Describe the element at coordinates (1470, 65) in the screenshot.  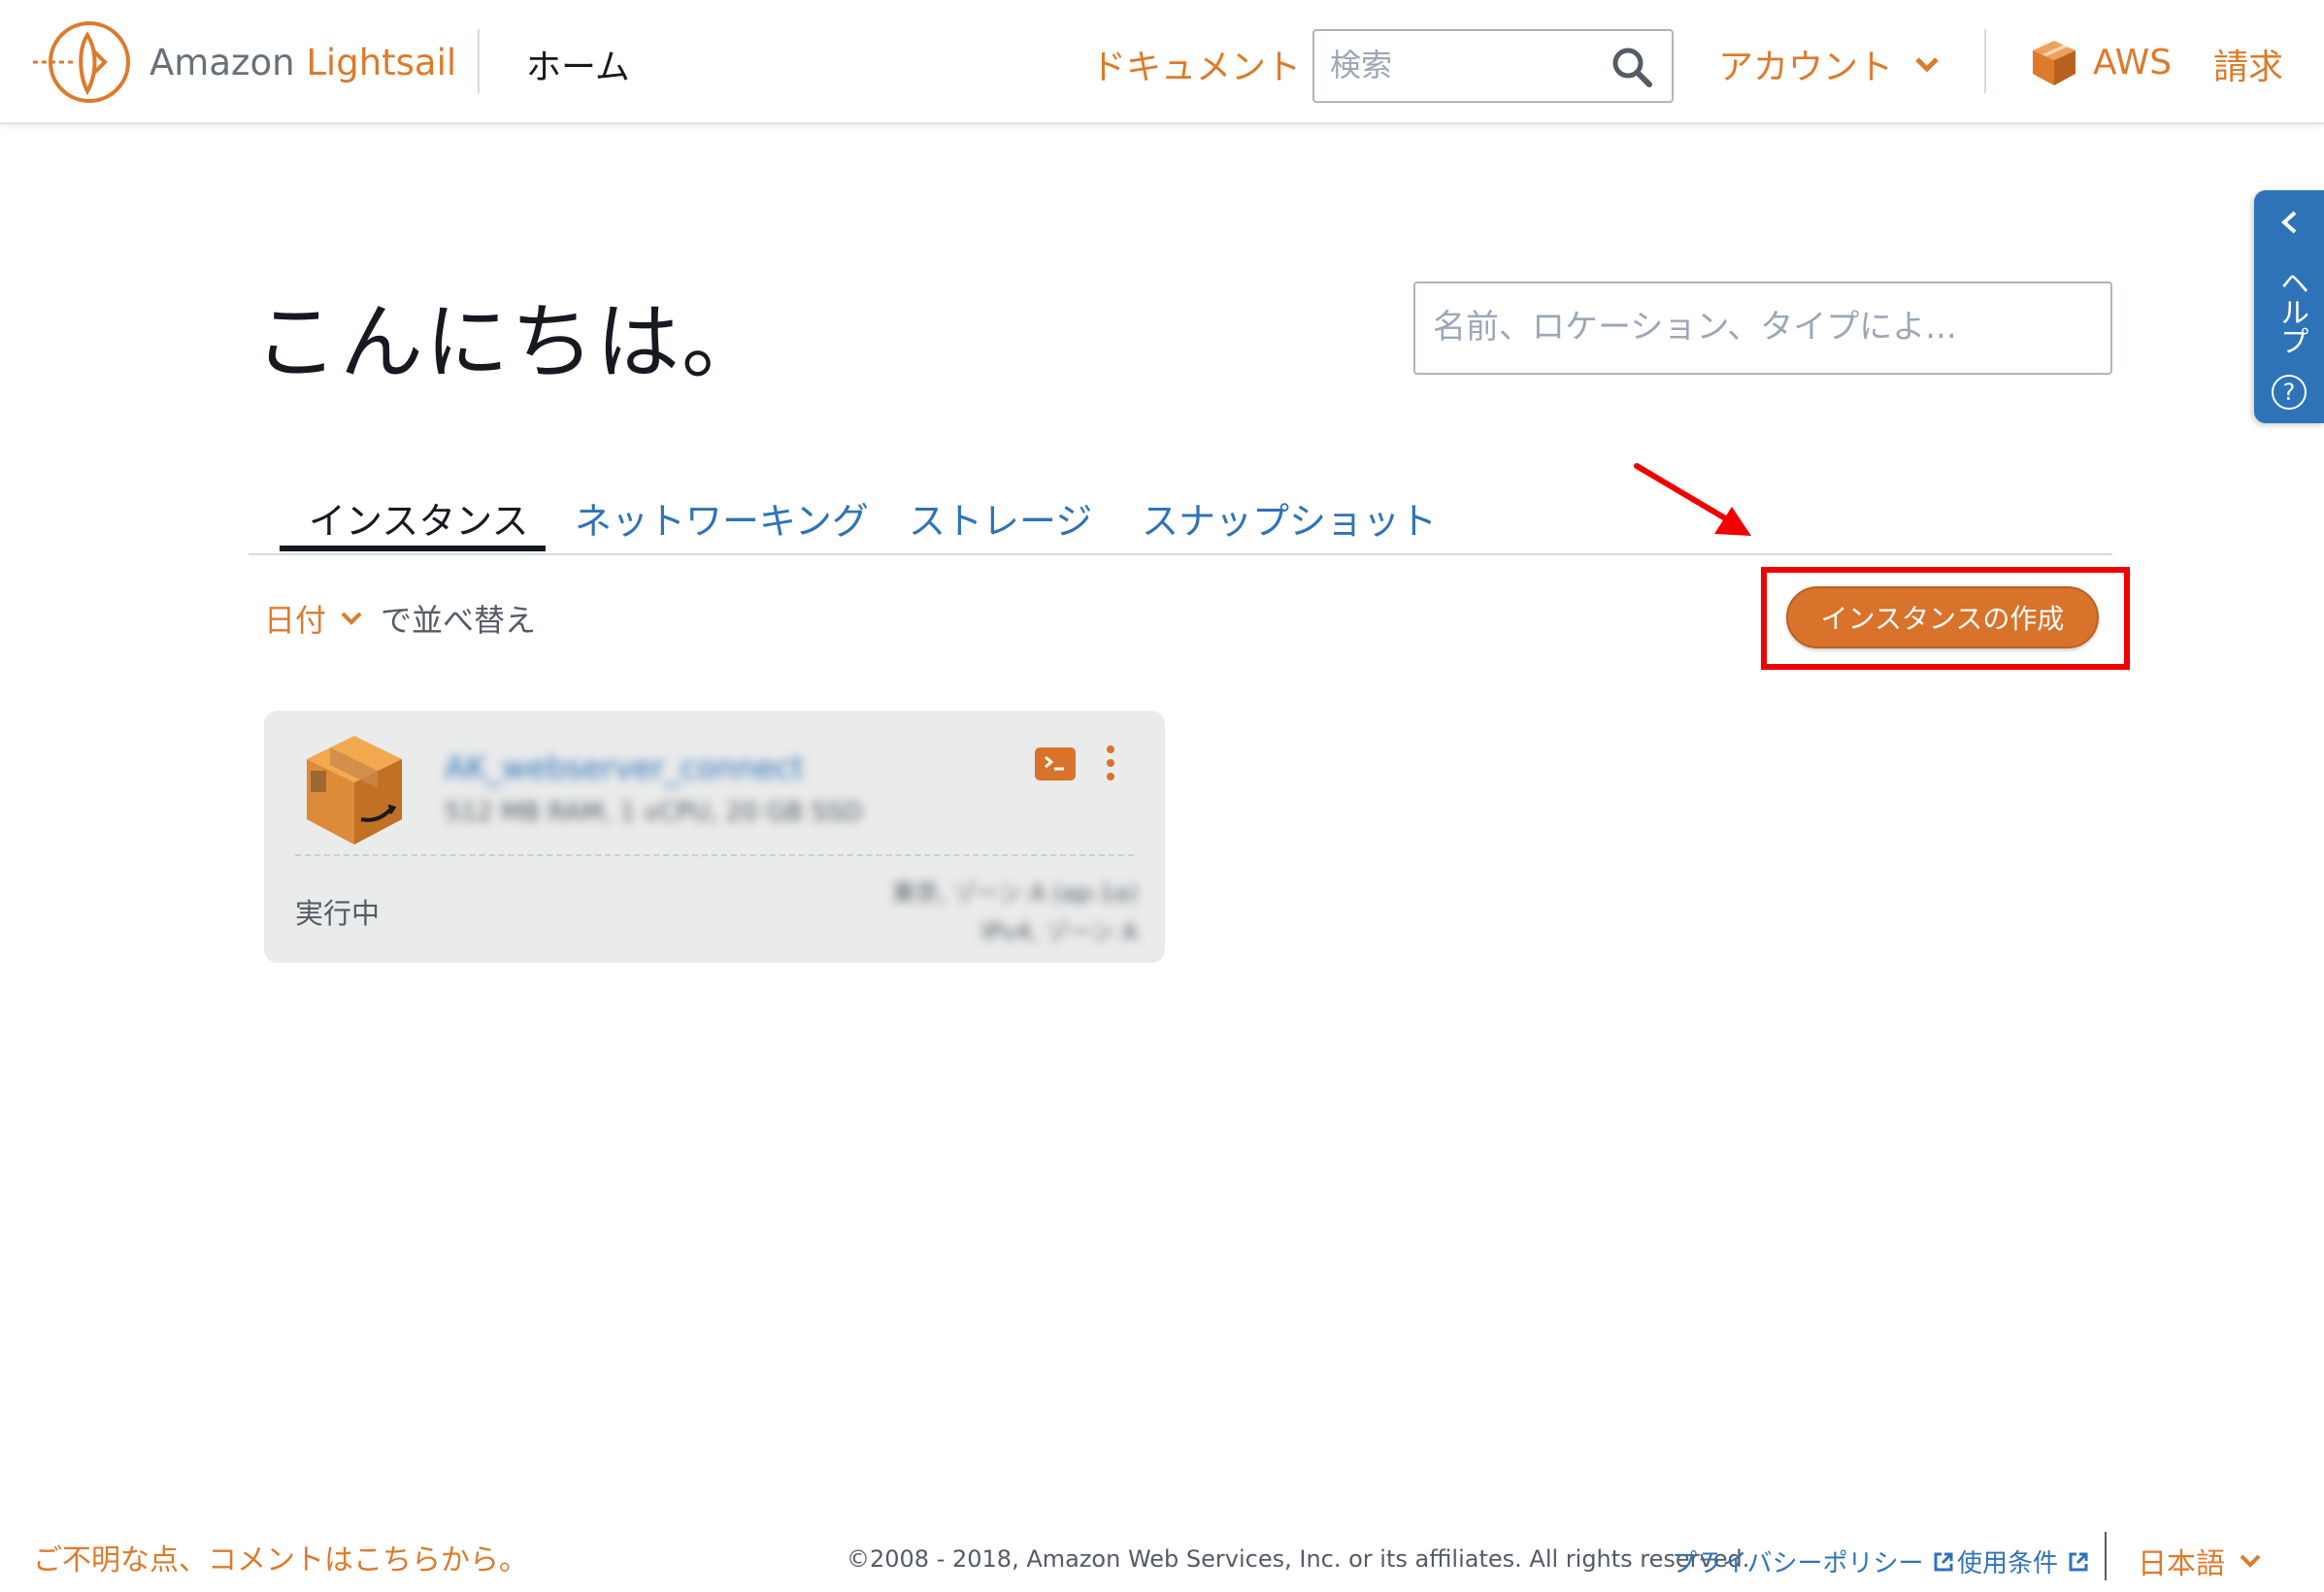
I see `global-search-input` at that location.